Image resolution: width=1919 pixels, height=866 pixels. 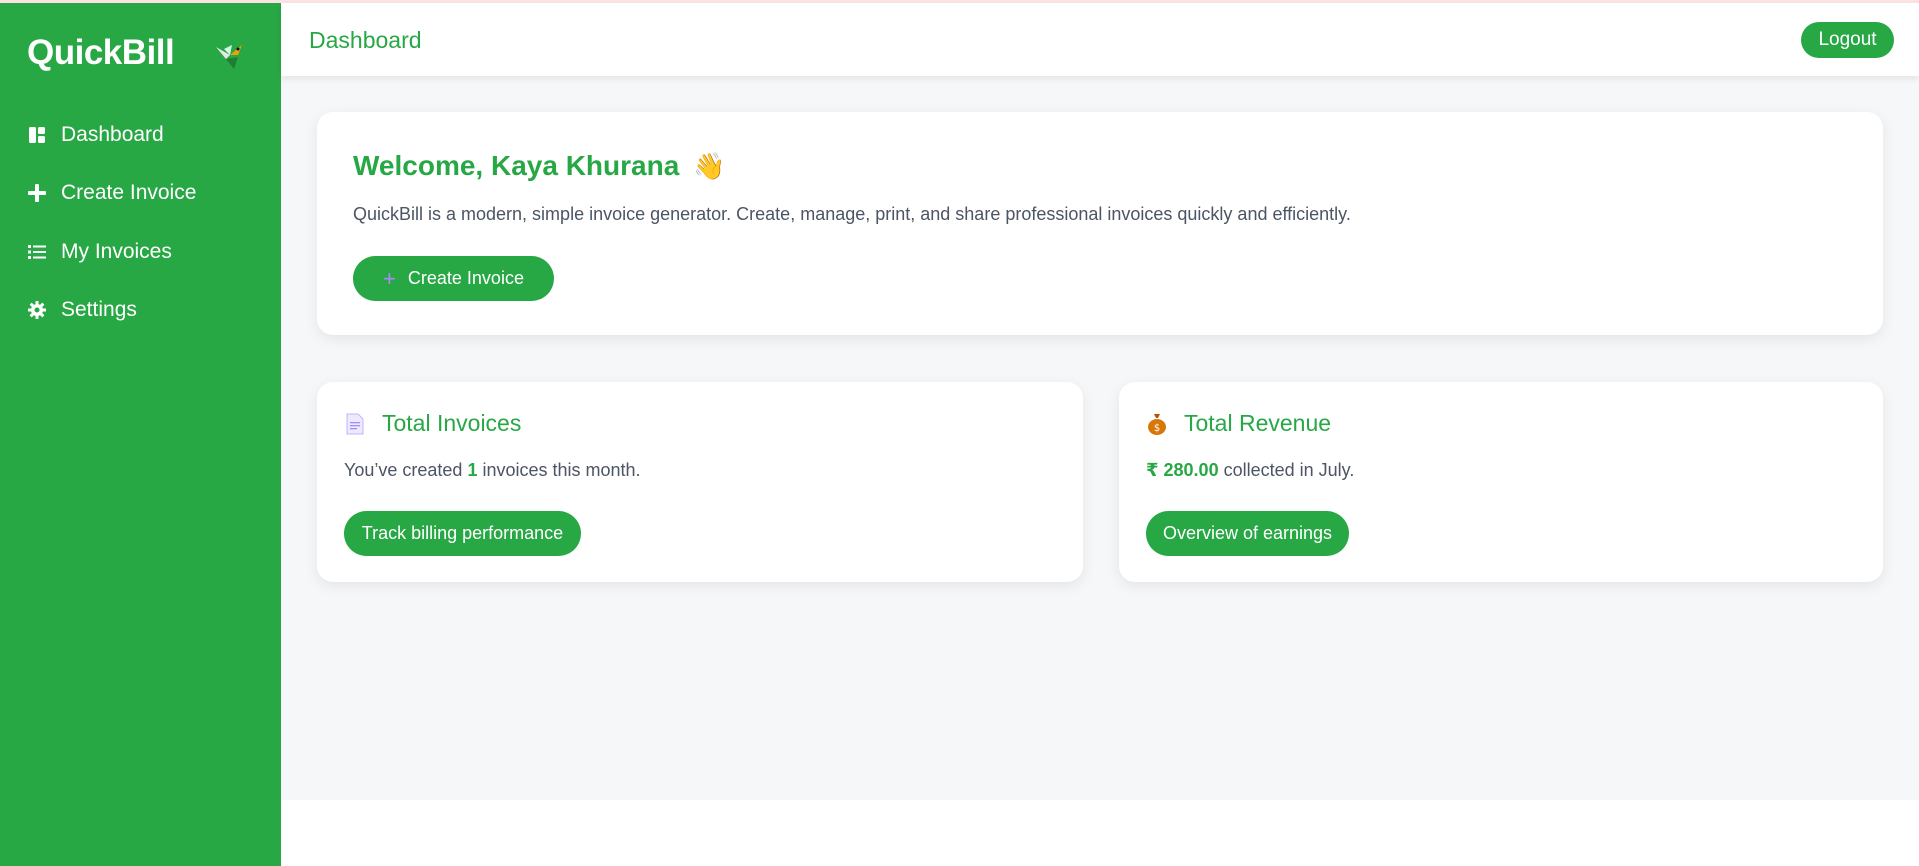 I want to click on total-invoices-summary: You’ve created 1 invoices this month., so click(x=492, y=470).